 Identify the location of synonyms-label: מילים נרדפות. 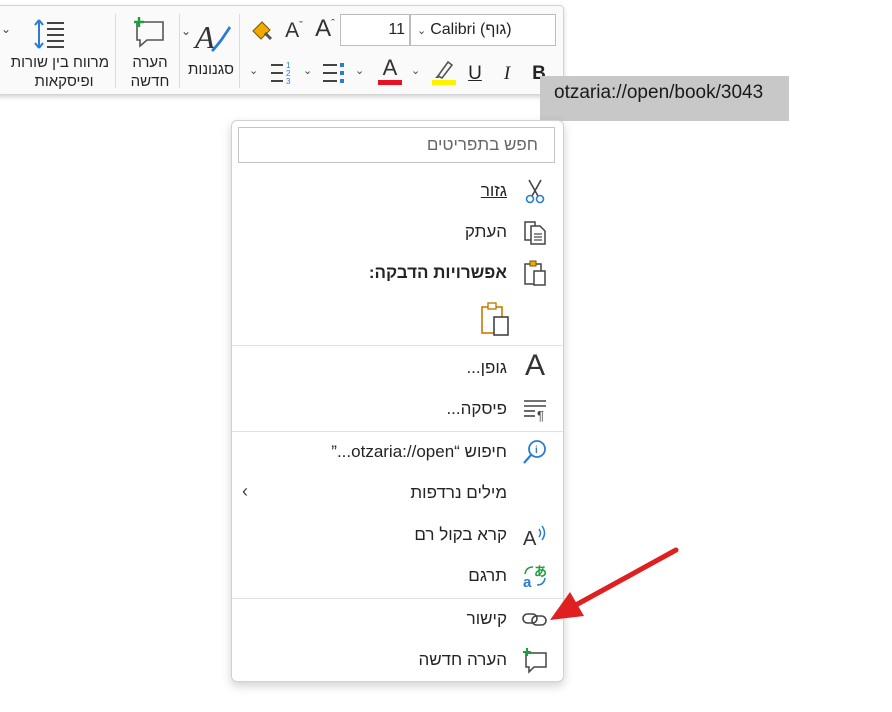
(458, 492).